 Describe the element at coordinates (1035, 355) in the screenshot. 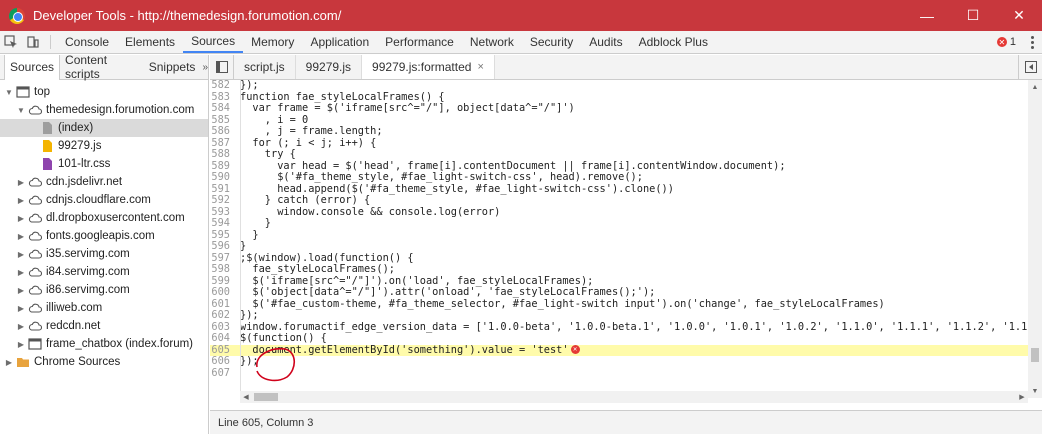

I see `vertical-scroll-thumb` at that location.